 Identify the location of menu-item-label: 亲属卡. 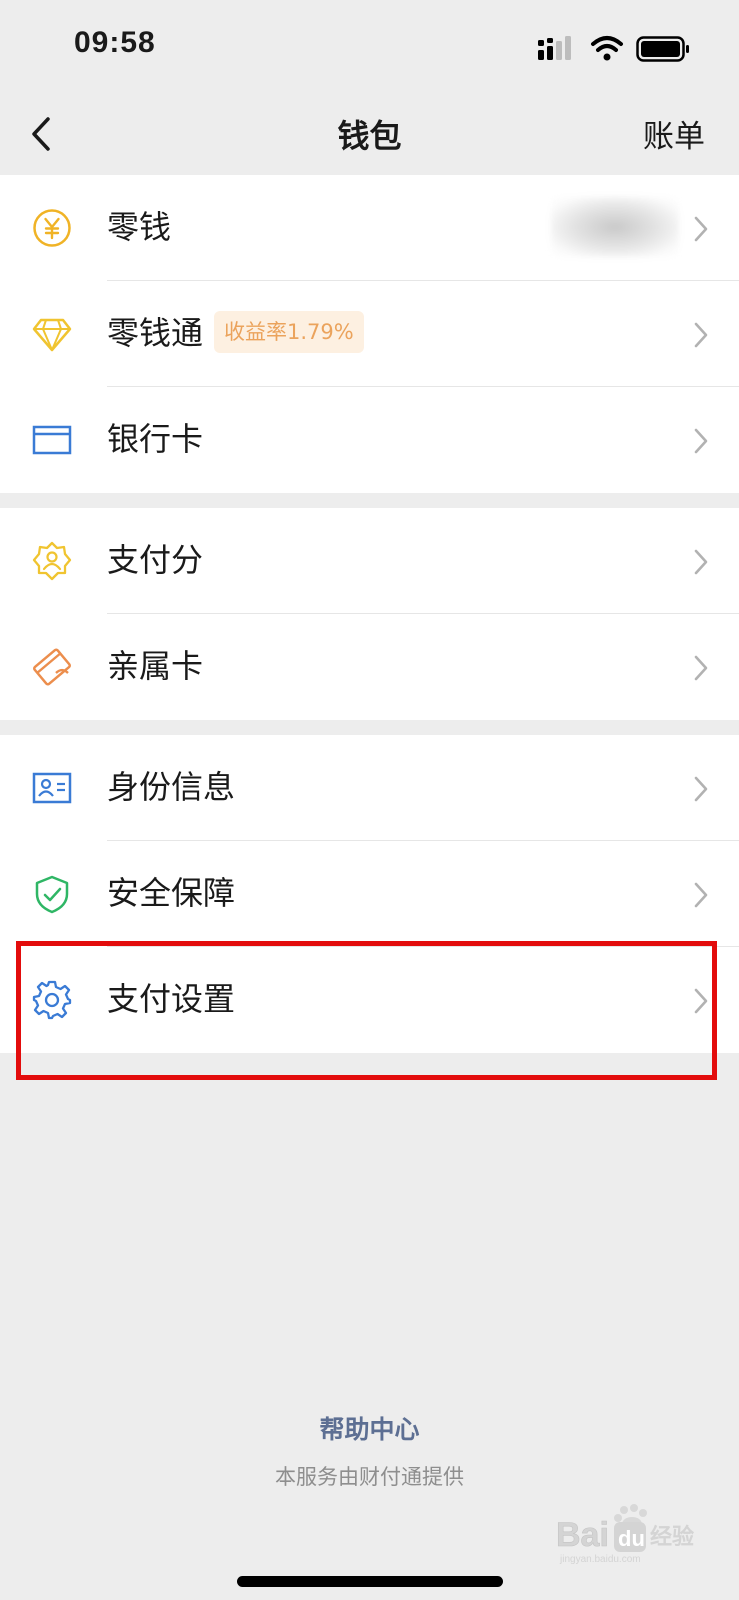
(155, 666).